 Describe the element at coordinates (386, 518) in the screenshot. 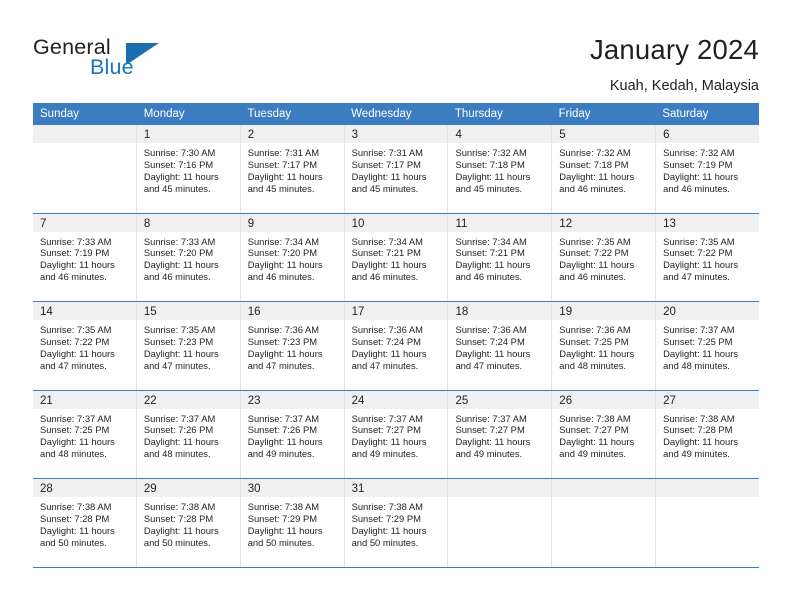

I see `day-detail-line: Sunset: 7:29 PM` at that location.